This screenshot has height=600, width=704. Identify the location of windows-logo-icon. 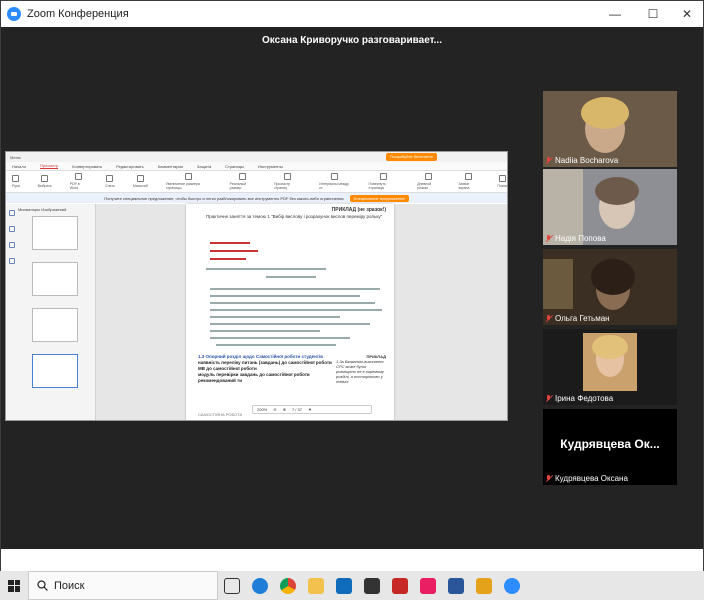
(14, 585).